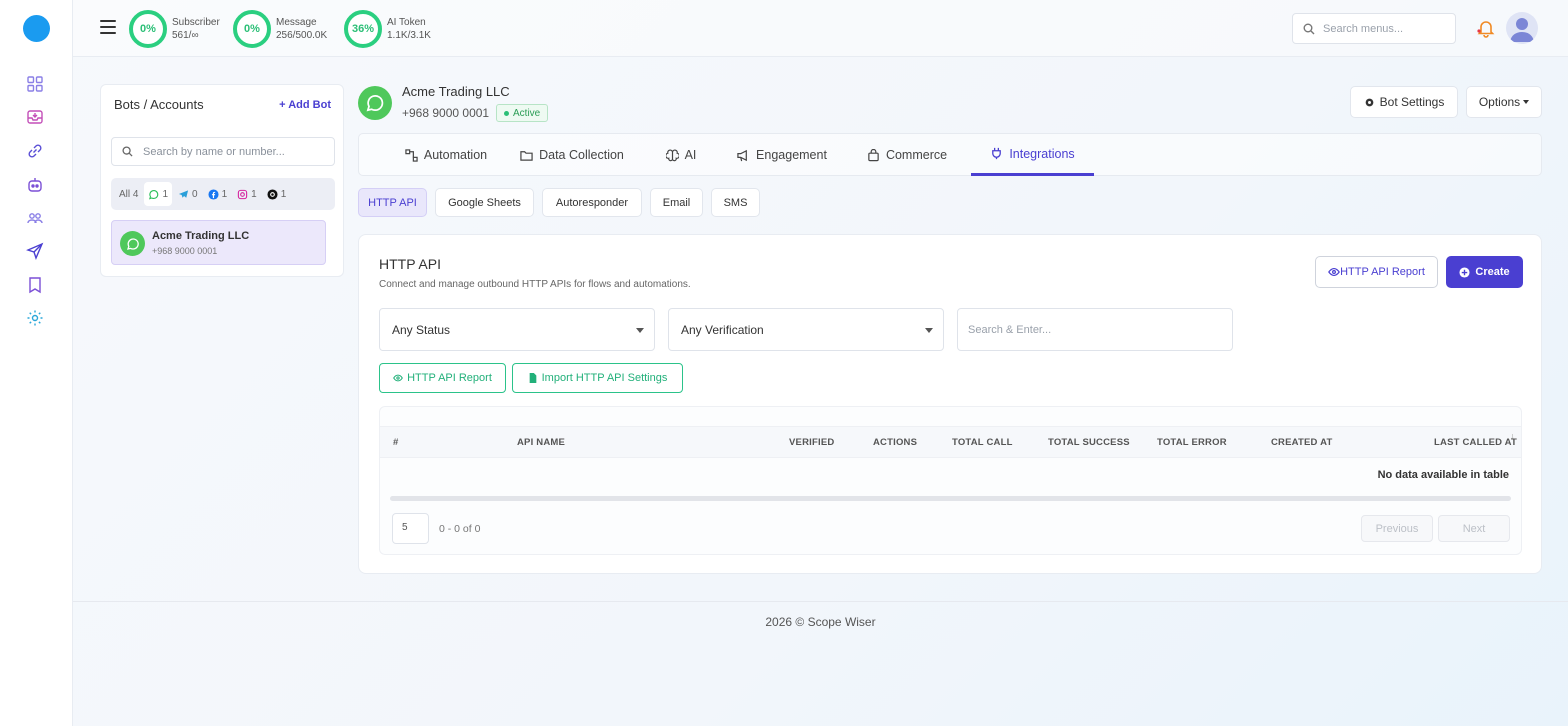  What do you see at coordinates (950, 498) in the screenshot?
I see `horizontal-scrollbar` at bounding box center [950, 498].